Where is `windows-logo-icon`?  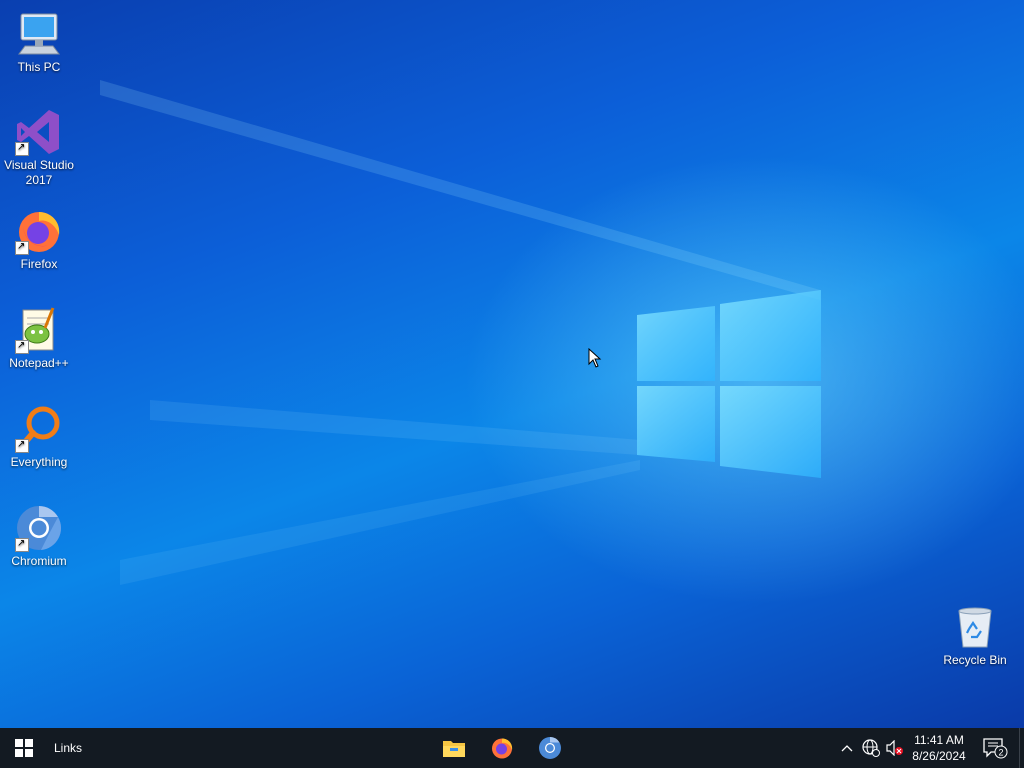
windows-logo-icon is located at coordinates (24, 748).